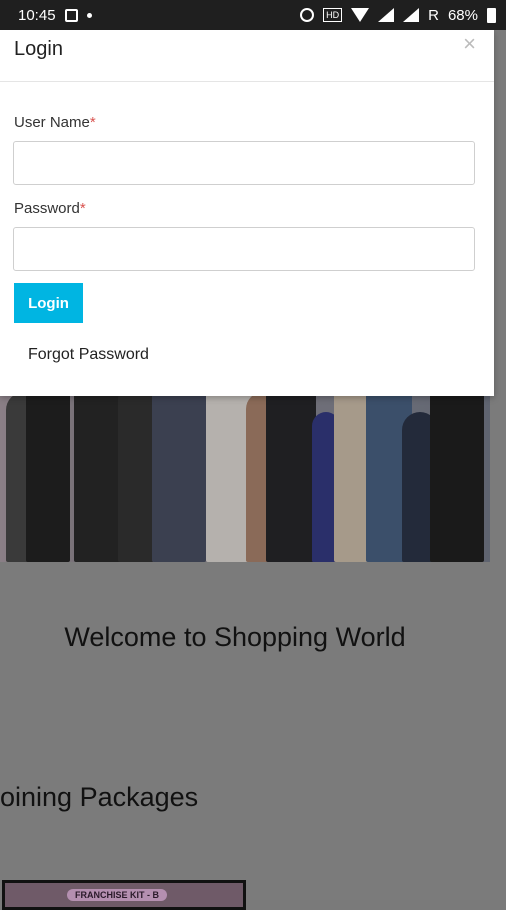 Image resolution: width=506 pixels, height=910 pixels. Describe the element at coordinates (89, 15) in the screenshot. I see `notification-dot-icon` at that location.